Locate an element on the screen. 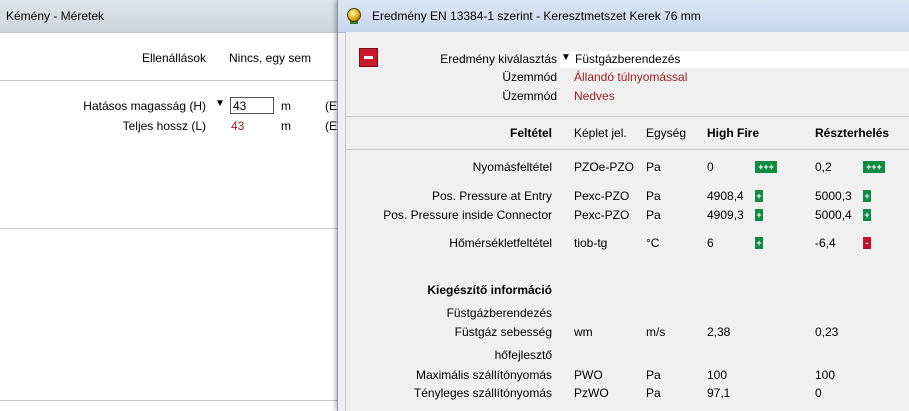  height-input is located at coordinates (252, 105).